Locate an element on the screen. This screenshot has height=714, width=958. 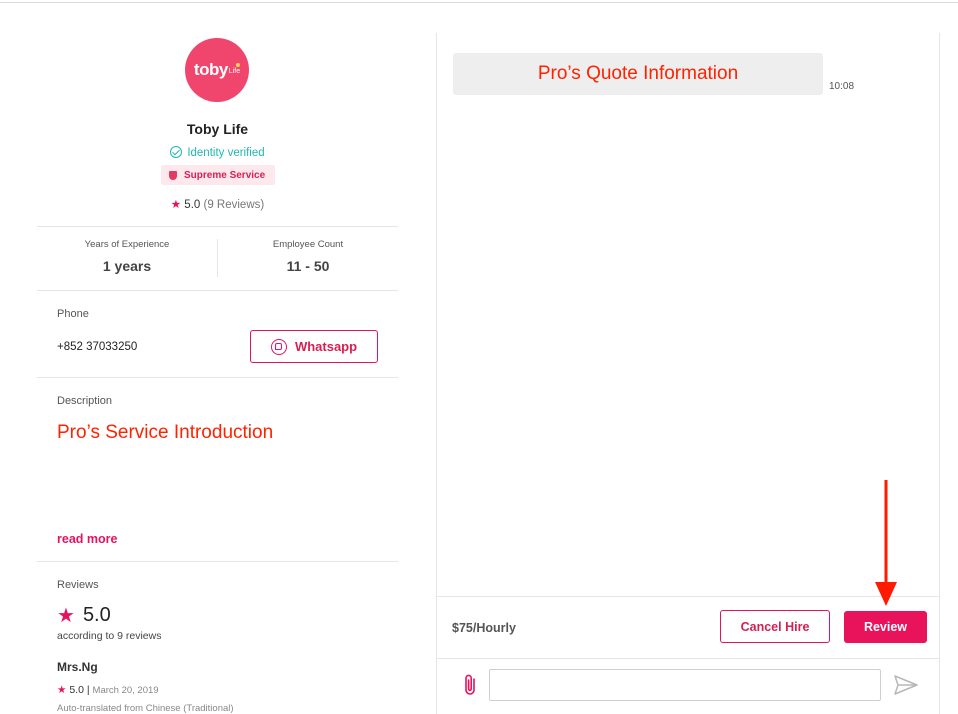
message-time: 10:08 is located at coordinates (842, 86).